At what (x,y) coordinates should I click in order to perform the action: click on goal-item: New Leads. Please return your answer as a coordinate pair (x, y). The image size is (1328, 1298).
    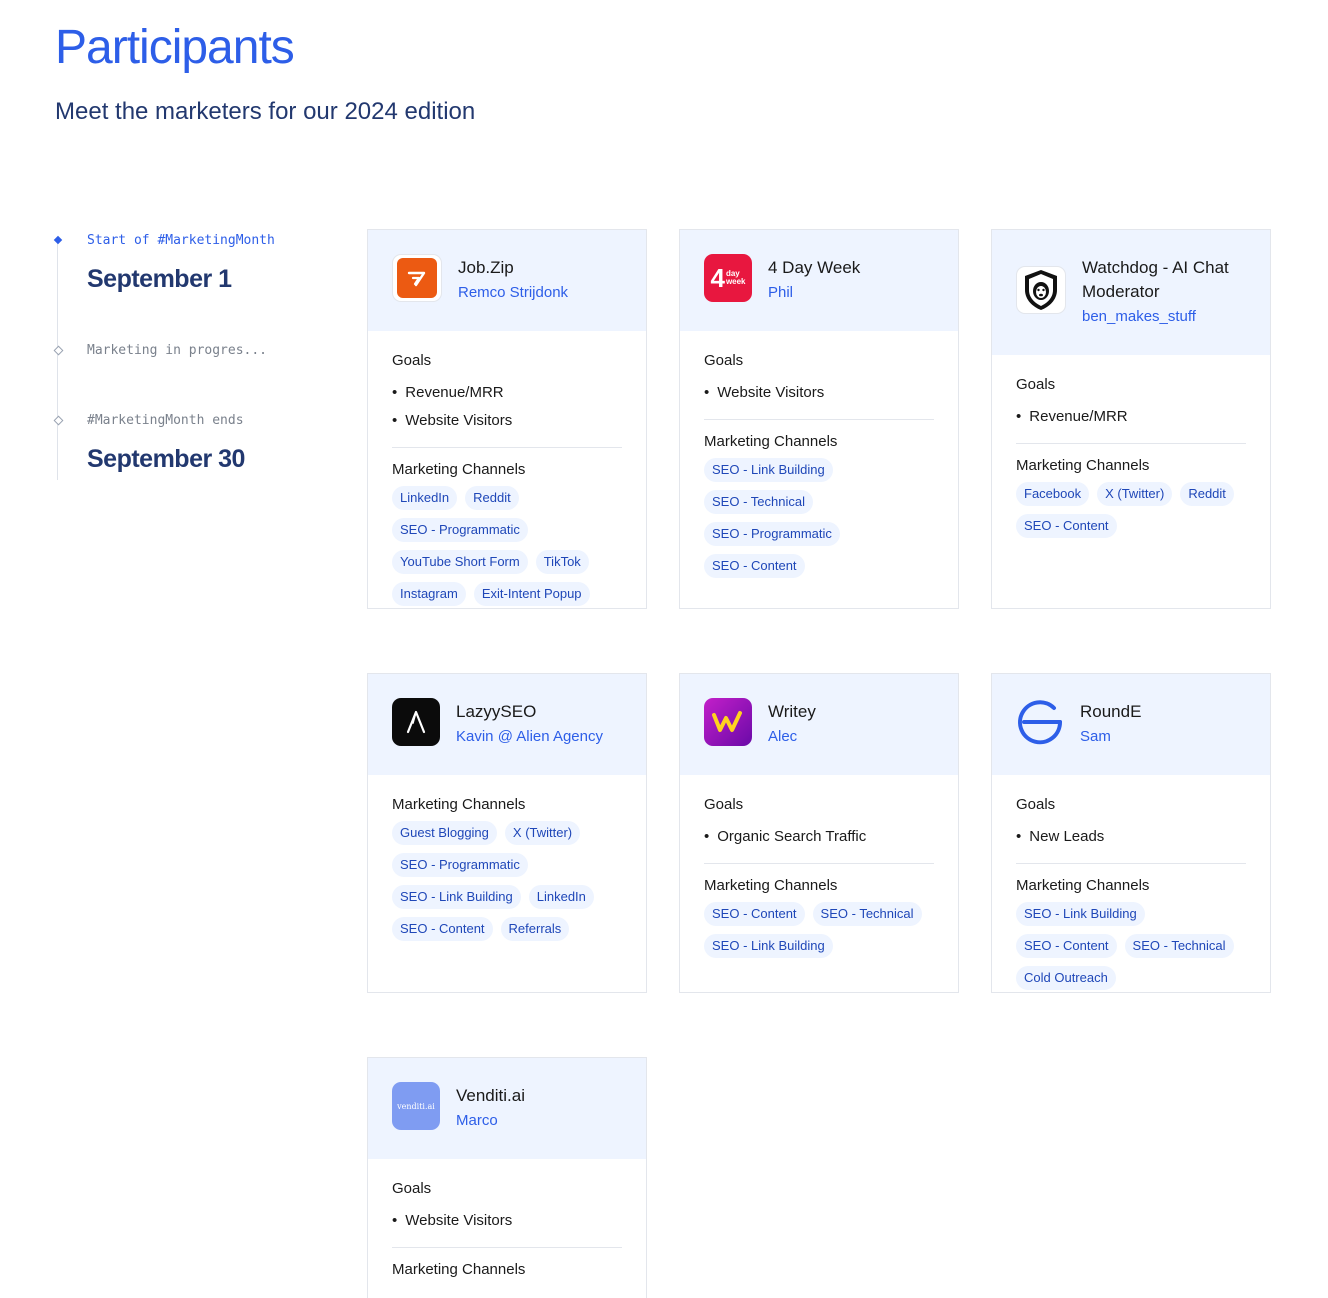
    Looking at the image, I should click on (1131, 837).